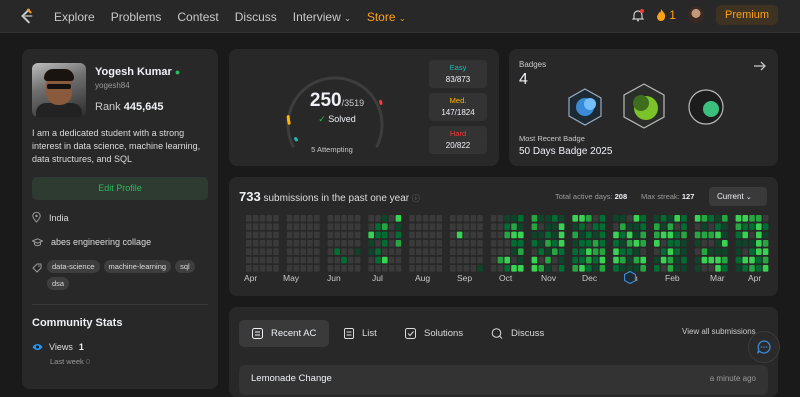 The image size is (800, 397). I want to click on hard-stat: Hard 20/822, so click(458, 140).